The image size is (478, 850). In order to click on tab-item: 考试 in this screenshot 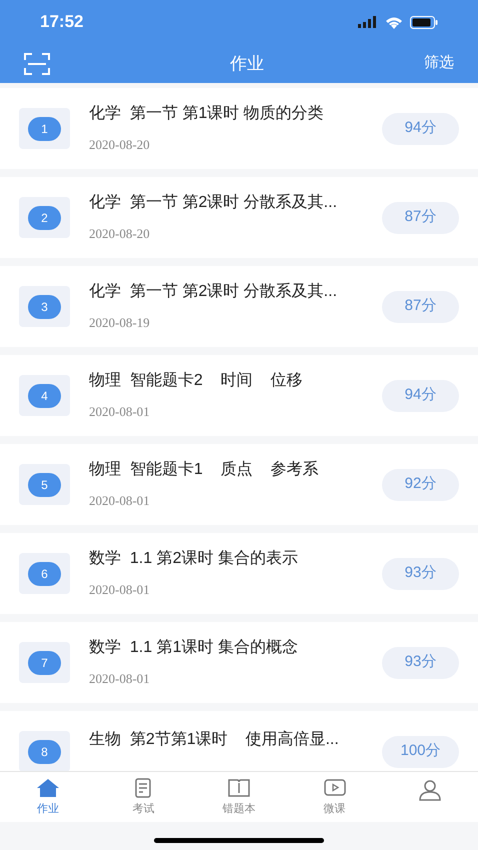, I will do `click(144, 797)`.